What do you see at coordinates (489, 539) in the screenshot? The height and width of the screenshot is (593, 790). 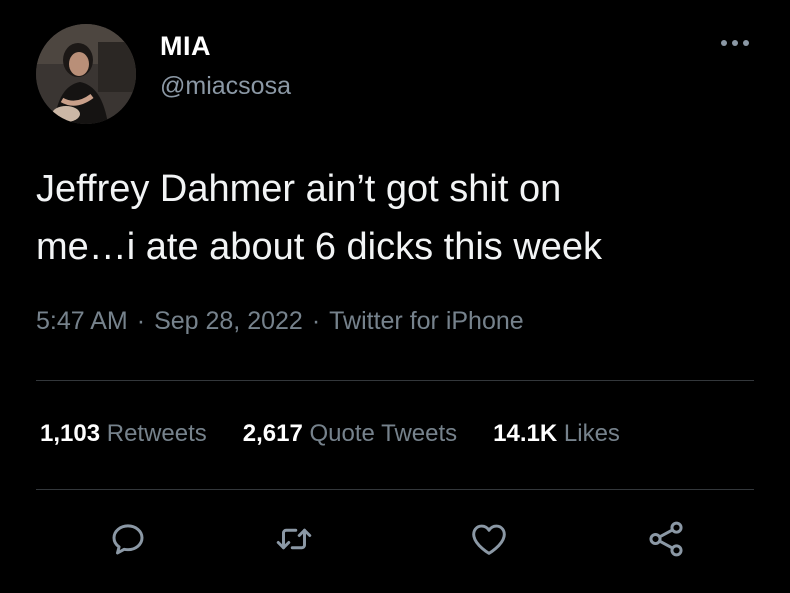 I see `like-icon` at bounding box center [489, 539].